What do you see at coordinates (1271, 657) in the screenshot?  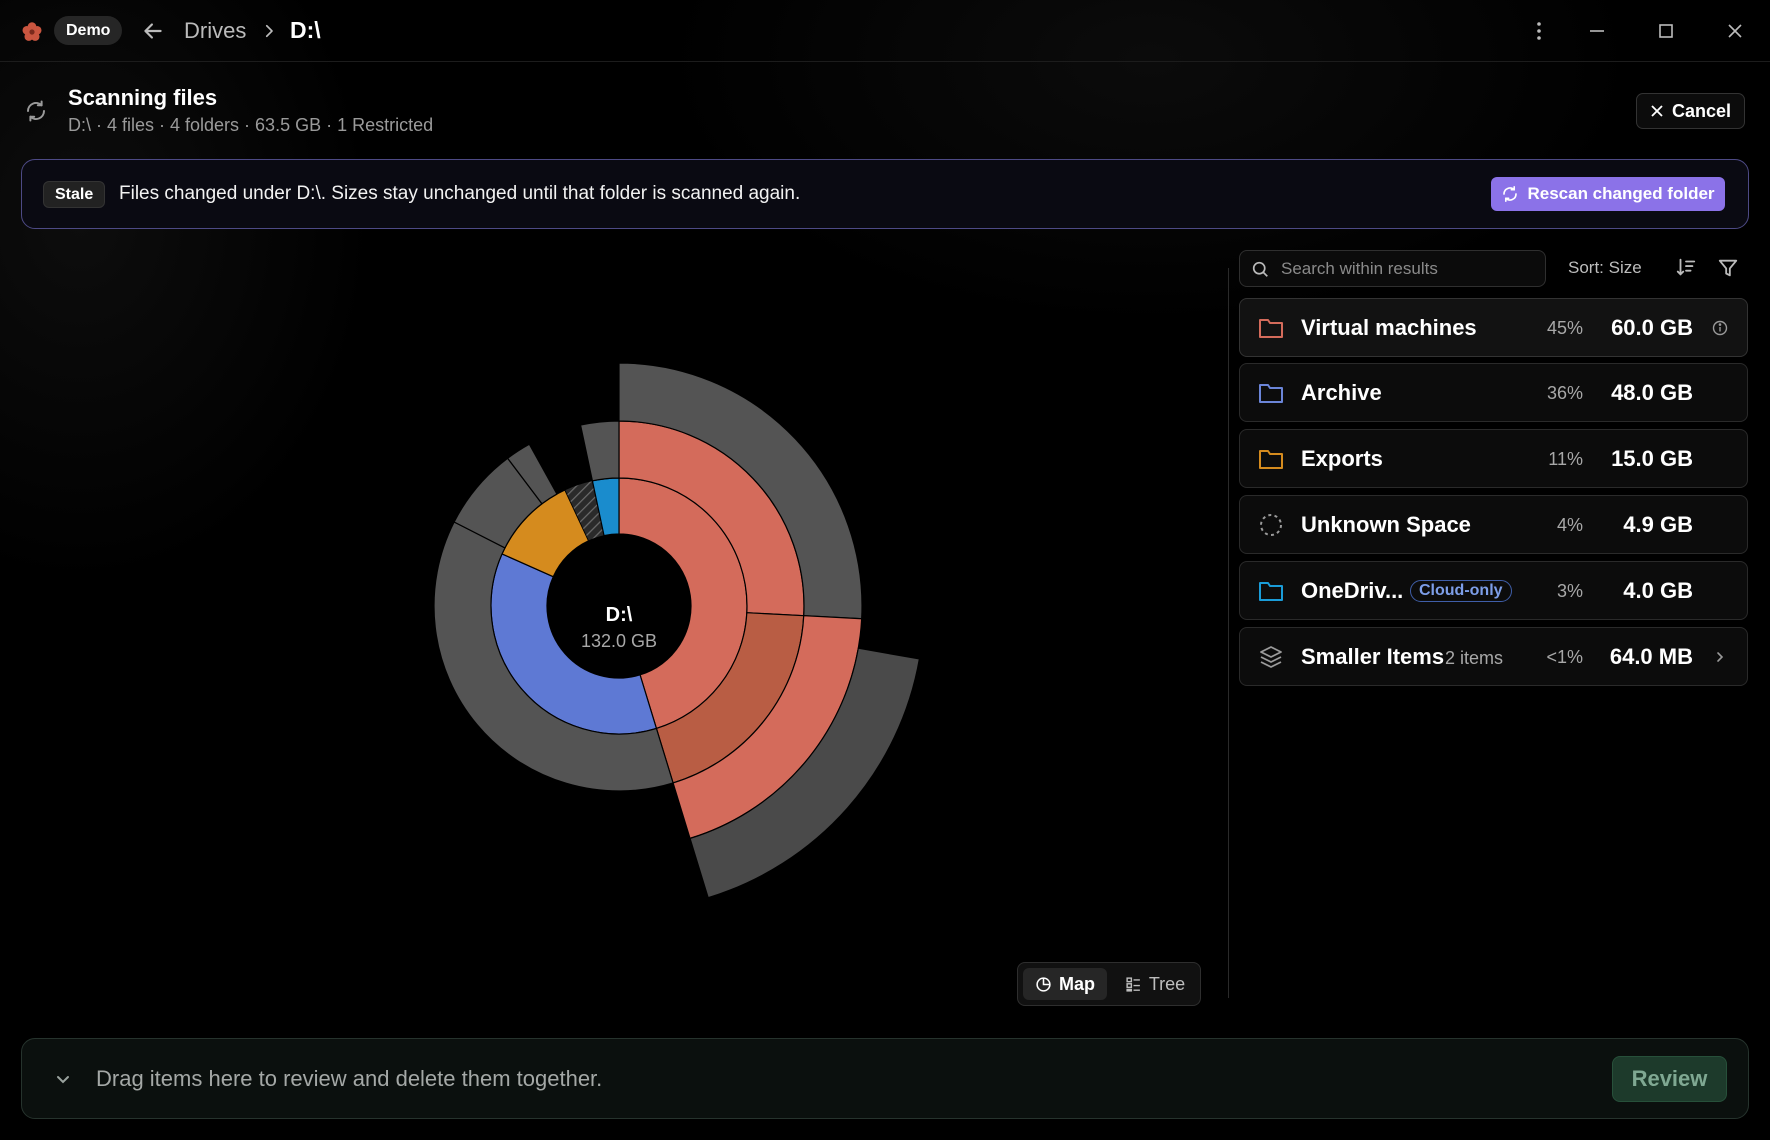 I see `stack-icon` at bounding box center [1271, 657].